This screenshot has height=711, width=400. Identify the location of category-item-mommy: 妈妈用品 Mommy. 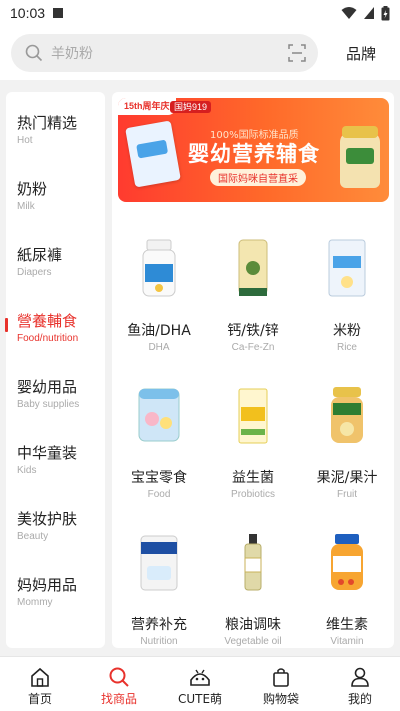
(55, 604).